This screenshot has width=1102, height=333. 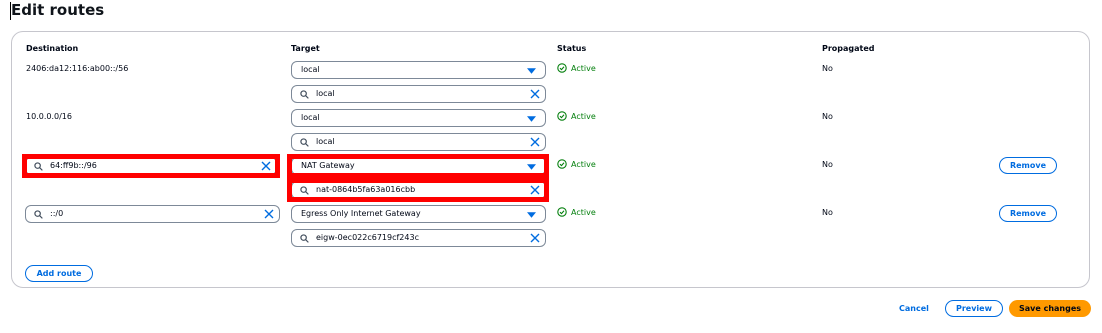 What do you see at coordinates (49, 116) in the screenshot?
I see `destination-text: 10.0.0.0/16` at bounding box center [49, 116].